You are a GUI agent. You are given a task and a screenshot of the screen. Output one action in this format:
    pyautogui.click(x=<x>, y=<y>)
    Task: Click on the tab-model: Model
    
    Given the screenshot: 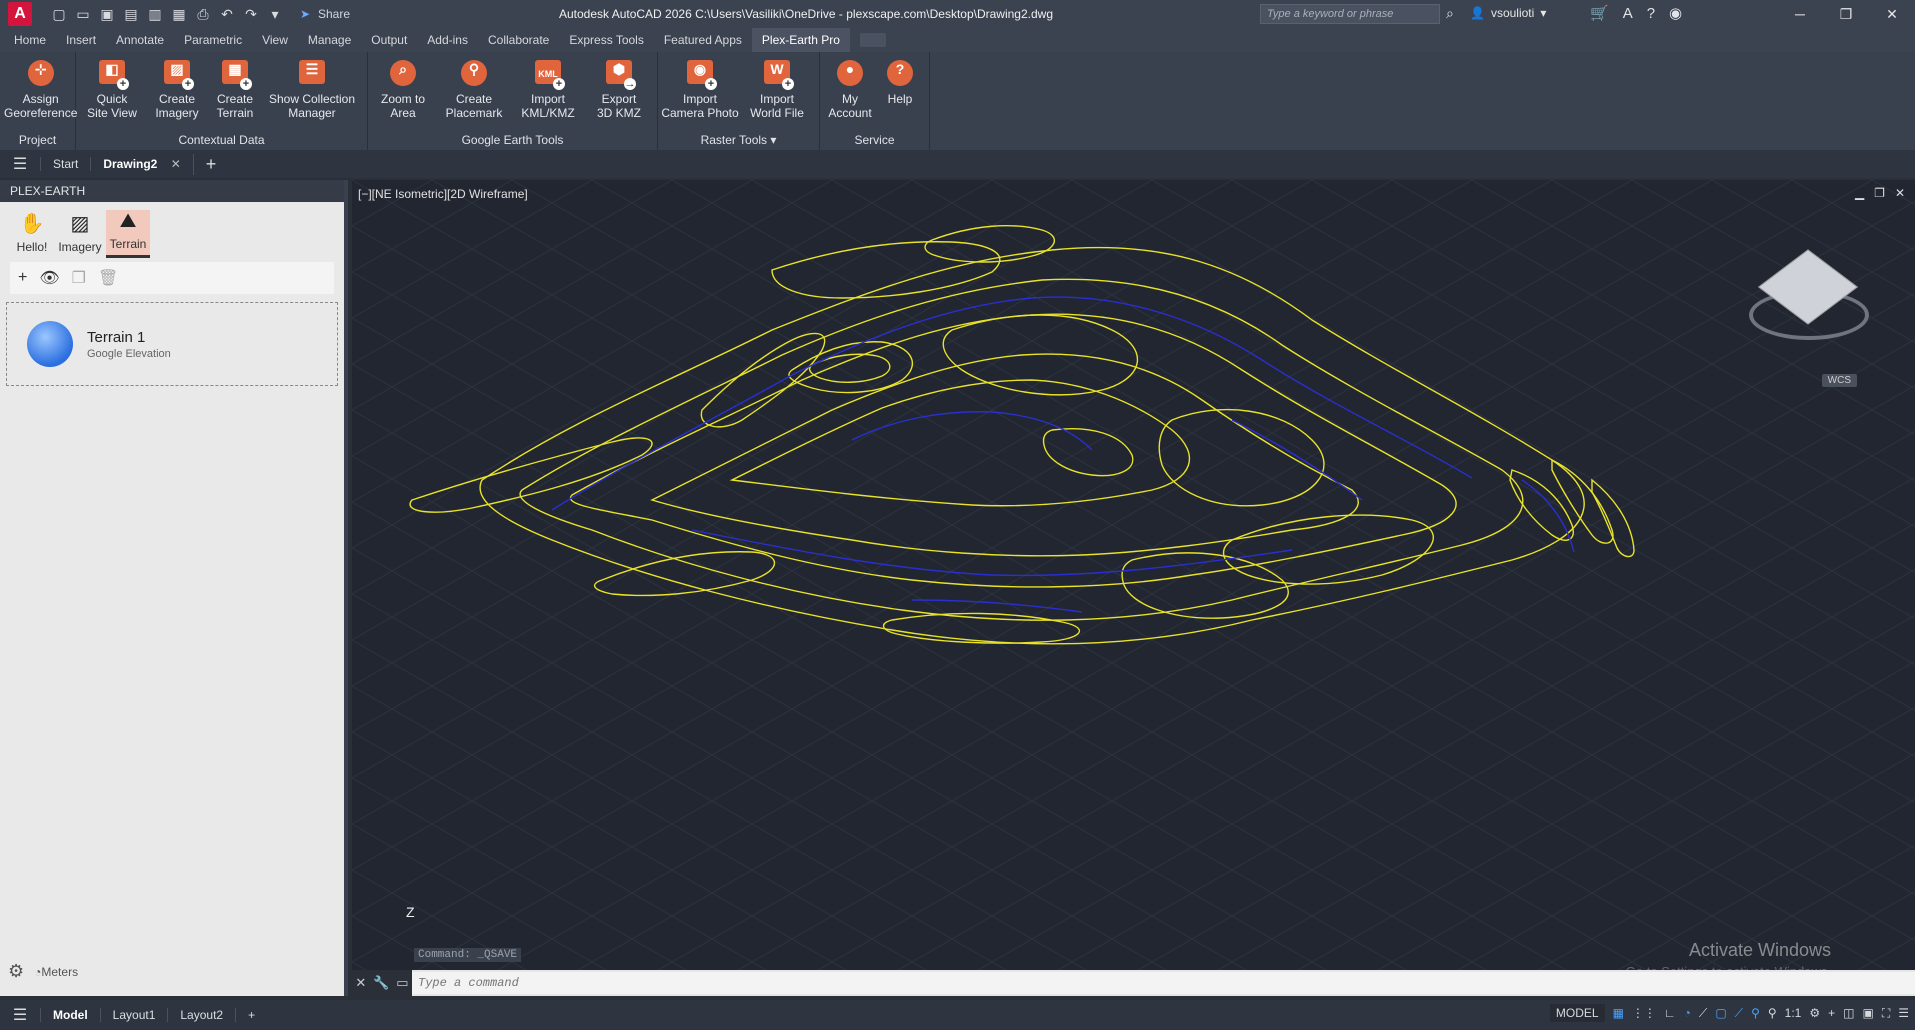 What is the action you would take?
    pyautogui.click(x=70, y=1015)
    